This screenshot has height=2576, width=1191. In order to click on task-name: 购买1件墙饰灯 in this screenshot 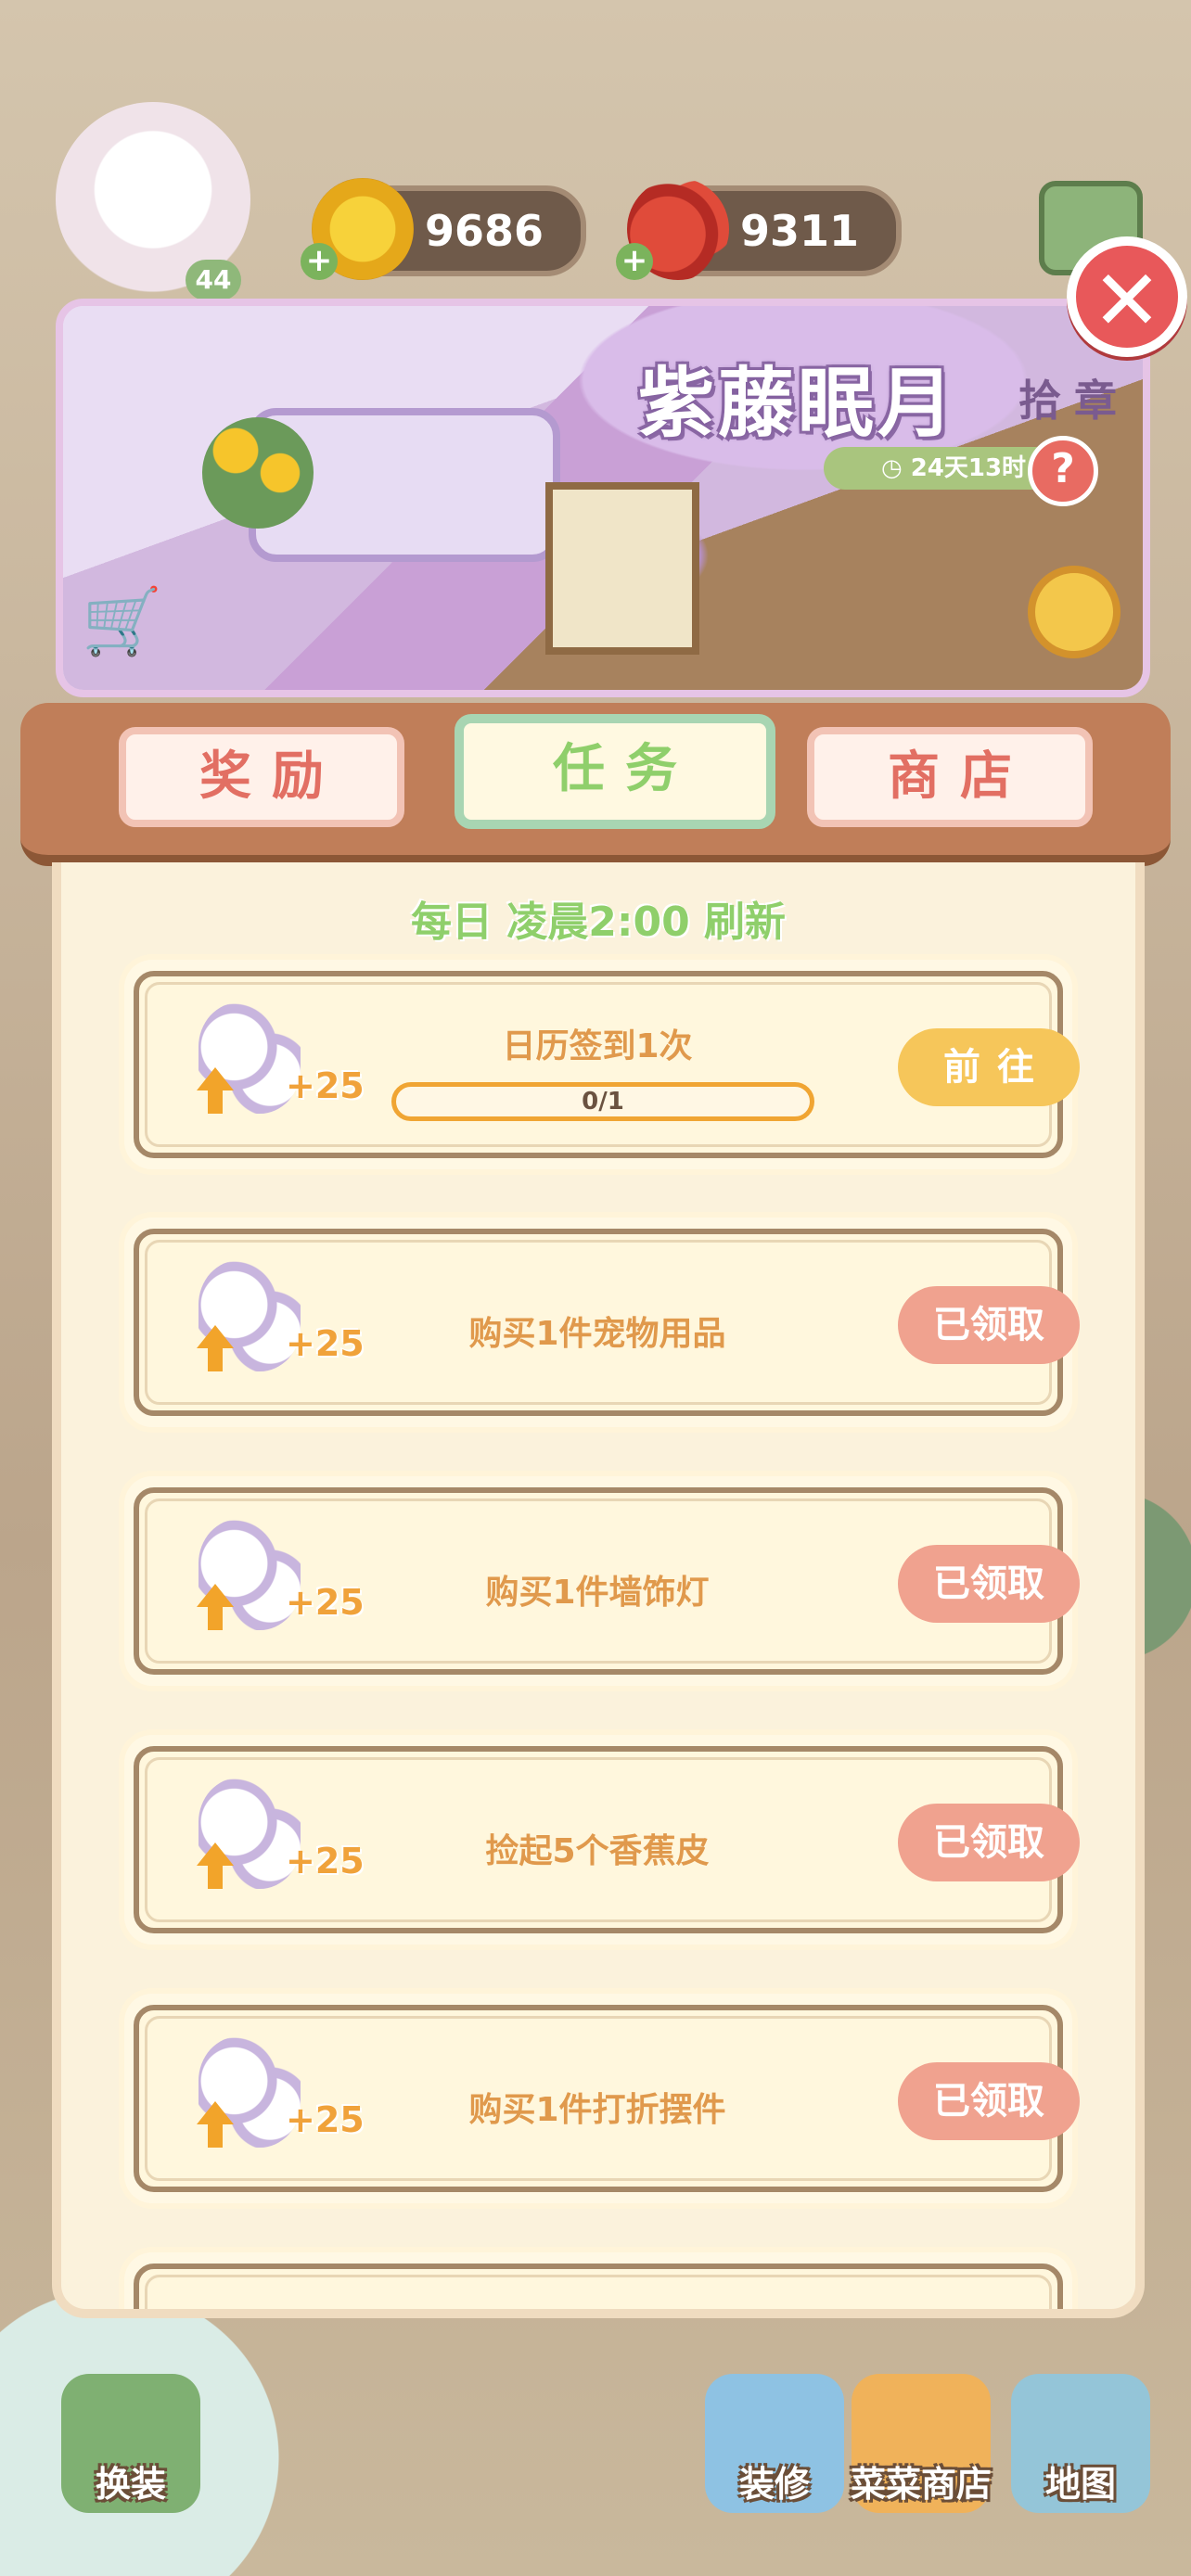, I will do `click(597, 1593)`.